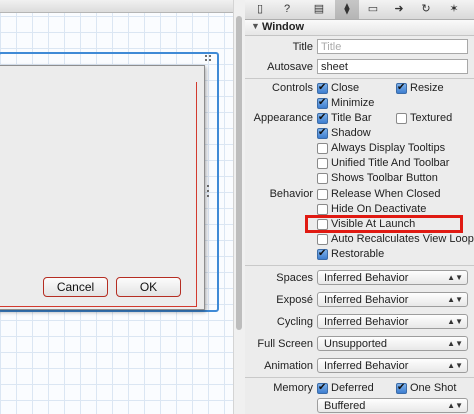 The height and width of the screenshot is (414, 474). I want to click on hide-on-deactivate-checkbox, so click(322, 209).